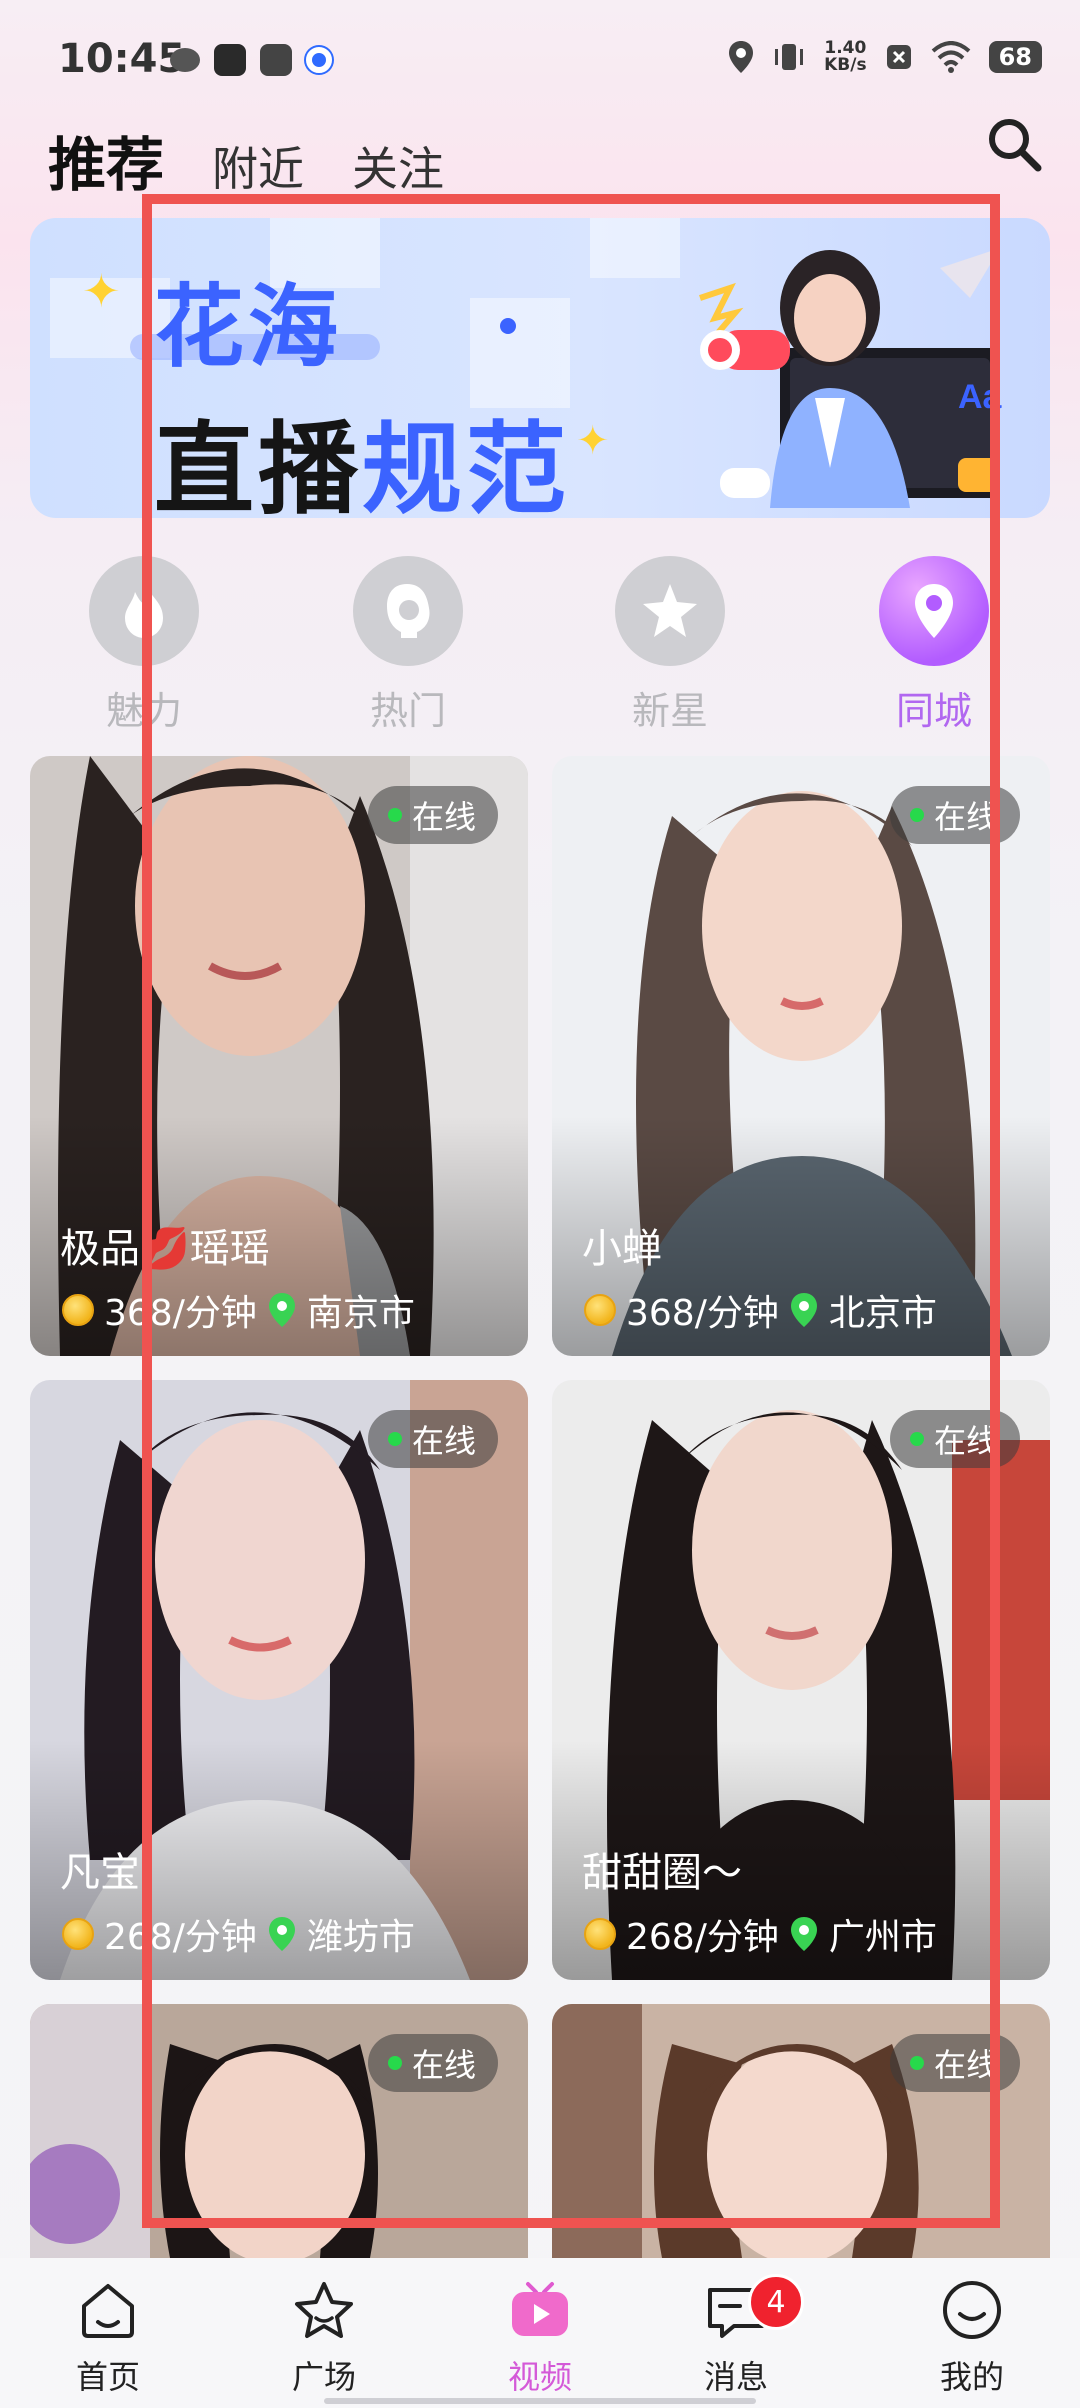 The width and height of the screenshot is (1080, 2408). What do you see at coordinates (408, 645) in the screenshot?
I see `category-hot: 热门` at bounding box center [408, 645].